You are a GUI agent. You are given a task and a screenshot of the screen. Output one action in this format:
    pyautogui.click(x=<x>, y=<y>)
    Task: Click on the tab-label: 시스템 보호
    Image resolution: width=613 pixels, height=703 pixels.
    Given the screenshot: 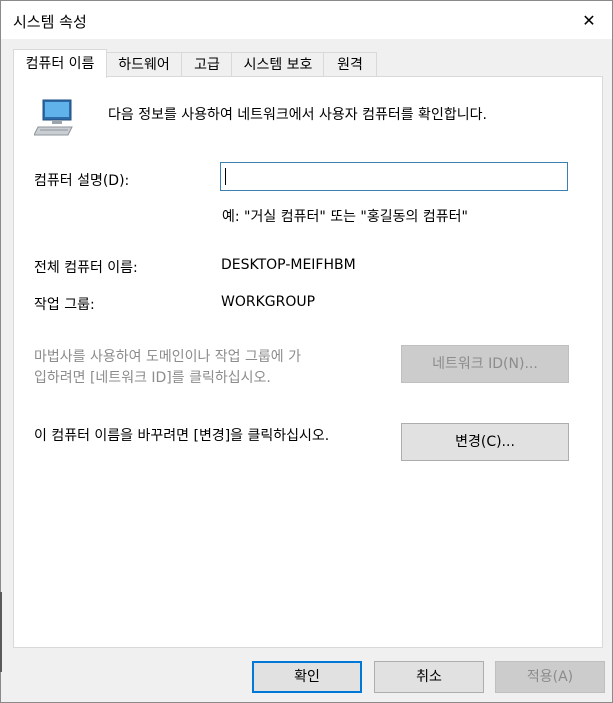 What is the action you would take?
    pyautogui.click(x=278, y=65)
    